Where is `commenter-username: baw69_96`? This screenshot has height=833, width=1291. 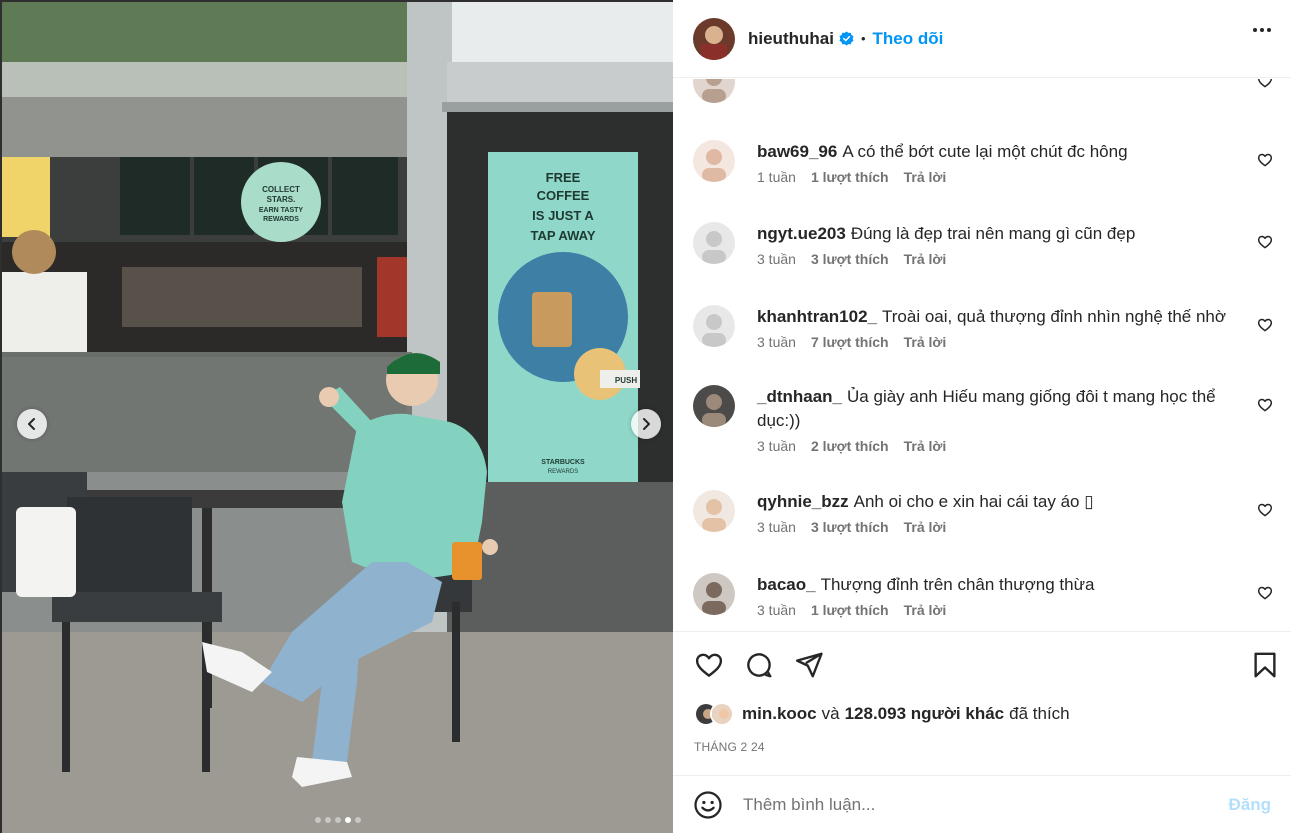
commenter-username: baw69_96 is located at coordinates (797, 151).